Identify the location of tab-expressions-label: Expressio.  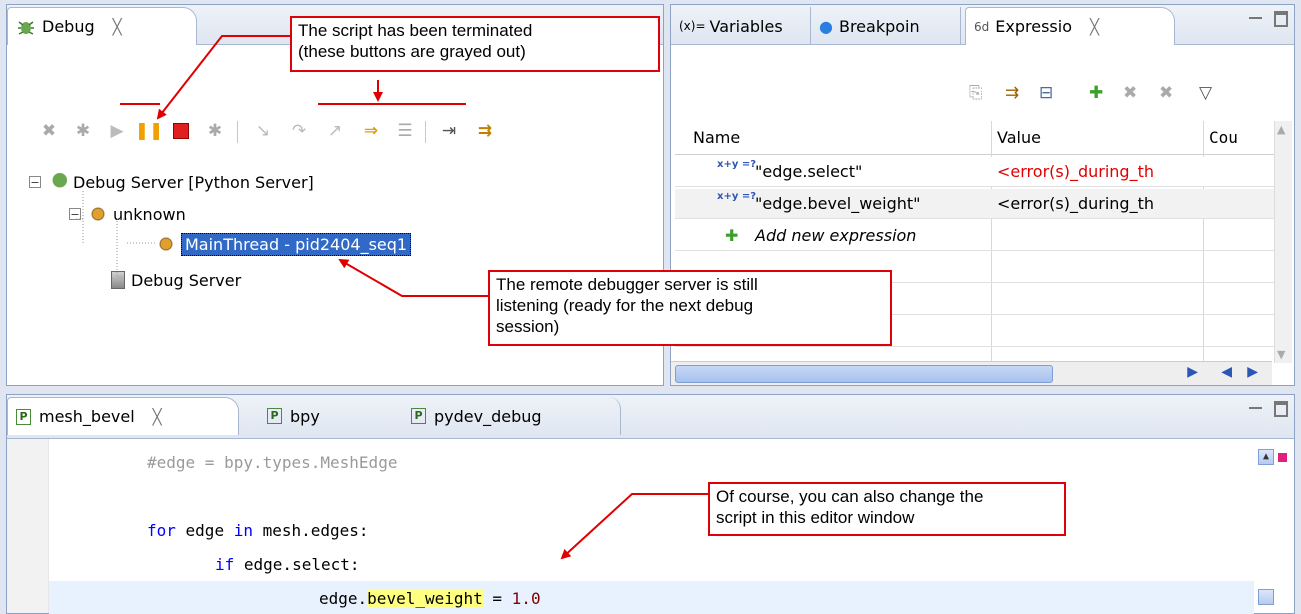
(1033, 26).